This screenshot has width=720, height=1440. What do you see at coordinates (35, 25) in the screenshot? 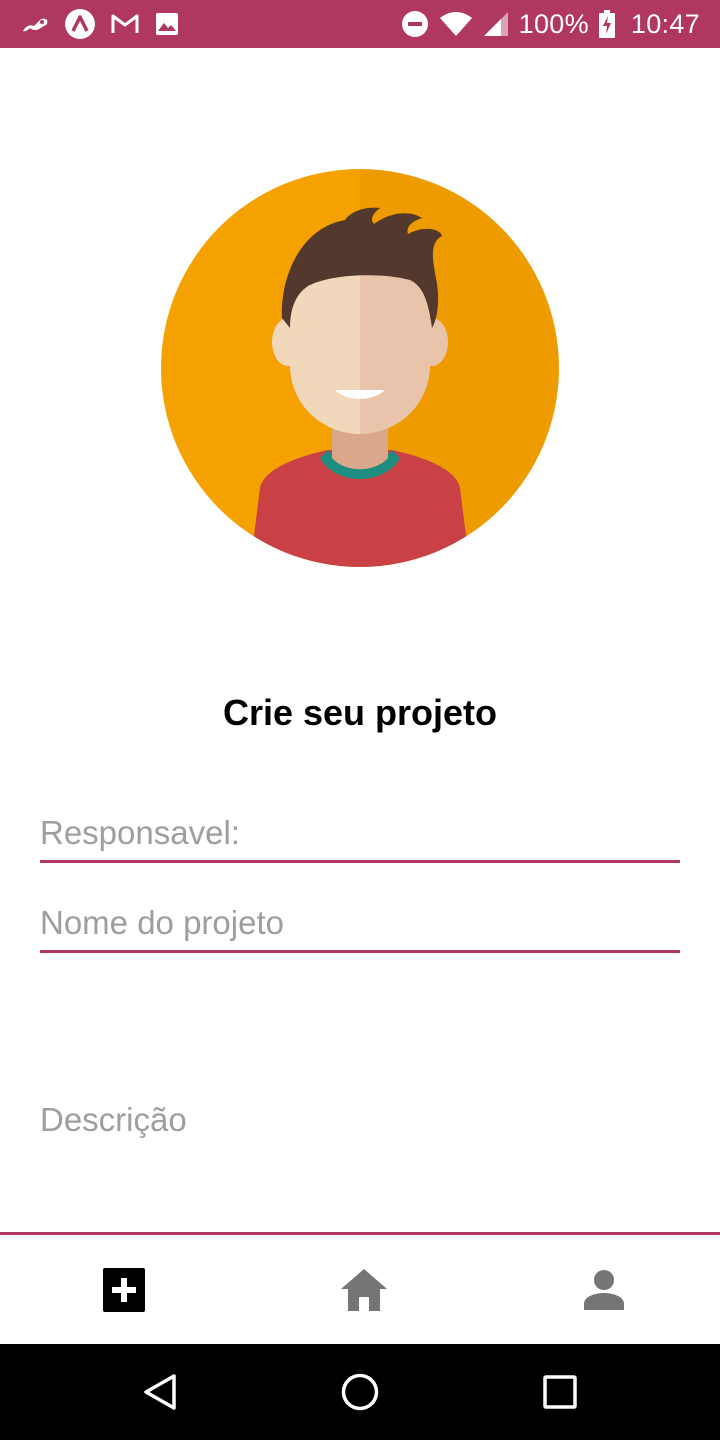
I see `link-icon` at bounding box center [35, 25].